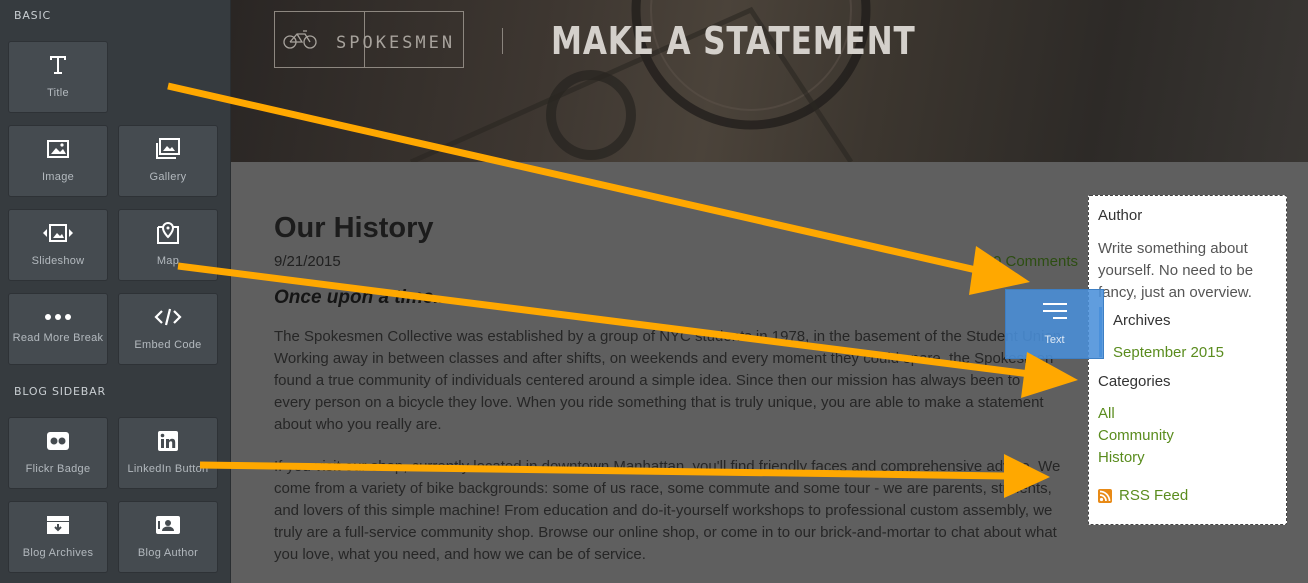  What do you see at coordinates (168, 525) in the screenshot?
I see `author-card-icon` at bounding box center [168, 525].